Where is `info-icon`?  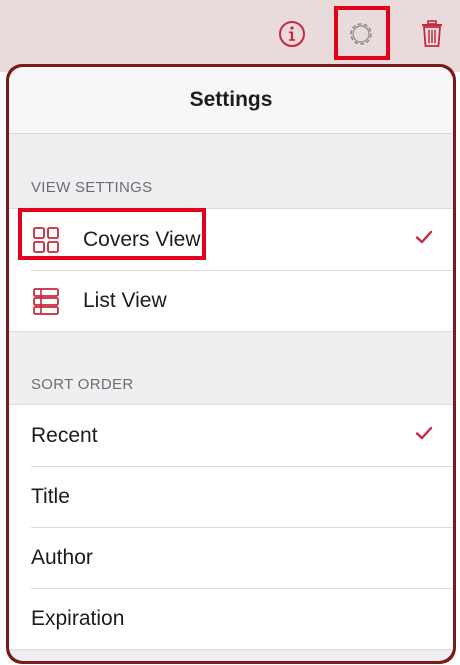 info-icon is located at coordinates (292, 34).